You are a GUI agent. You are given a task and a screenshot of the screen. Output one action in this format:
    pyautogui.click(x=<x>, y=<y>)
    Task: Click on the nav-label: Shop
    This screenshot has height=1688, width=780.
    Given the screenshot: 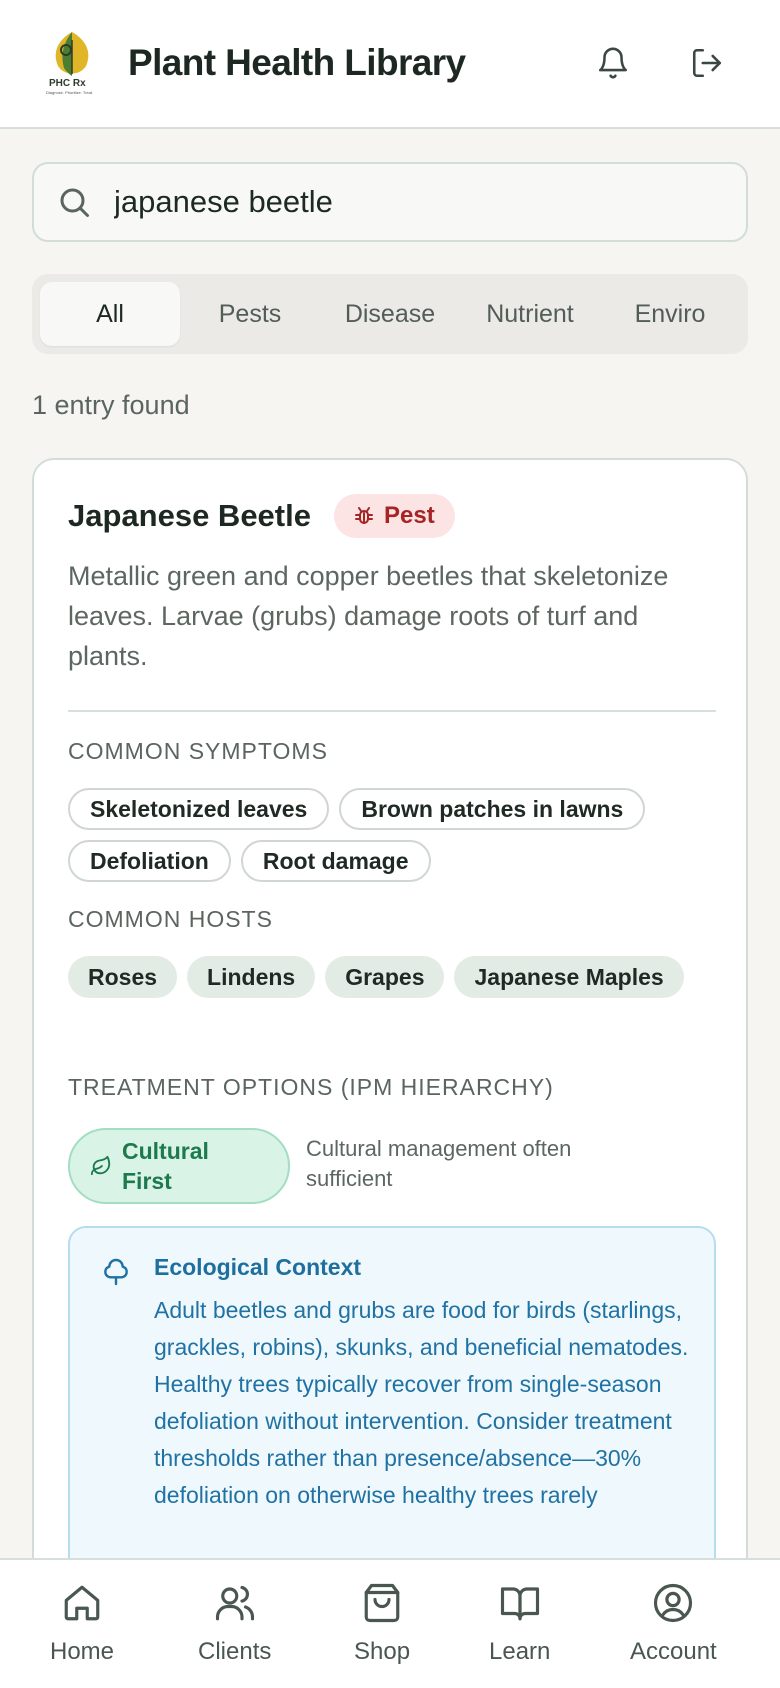 What is the action you would take?
    pyautogui.click(x=382, y=1651)
    